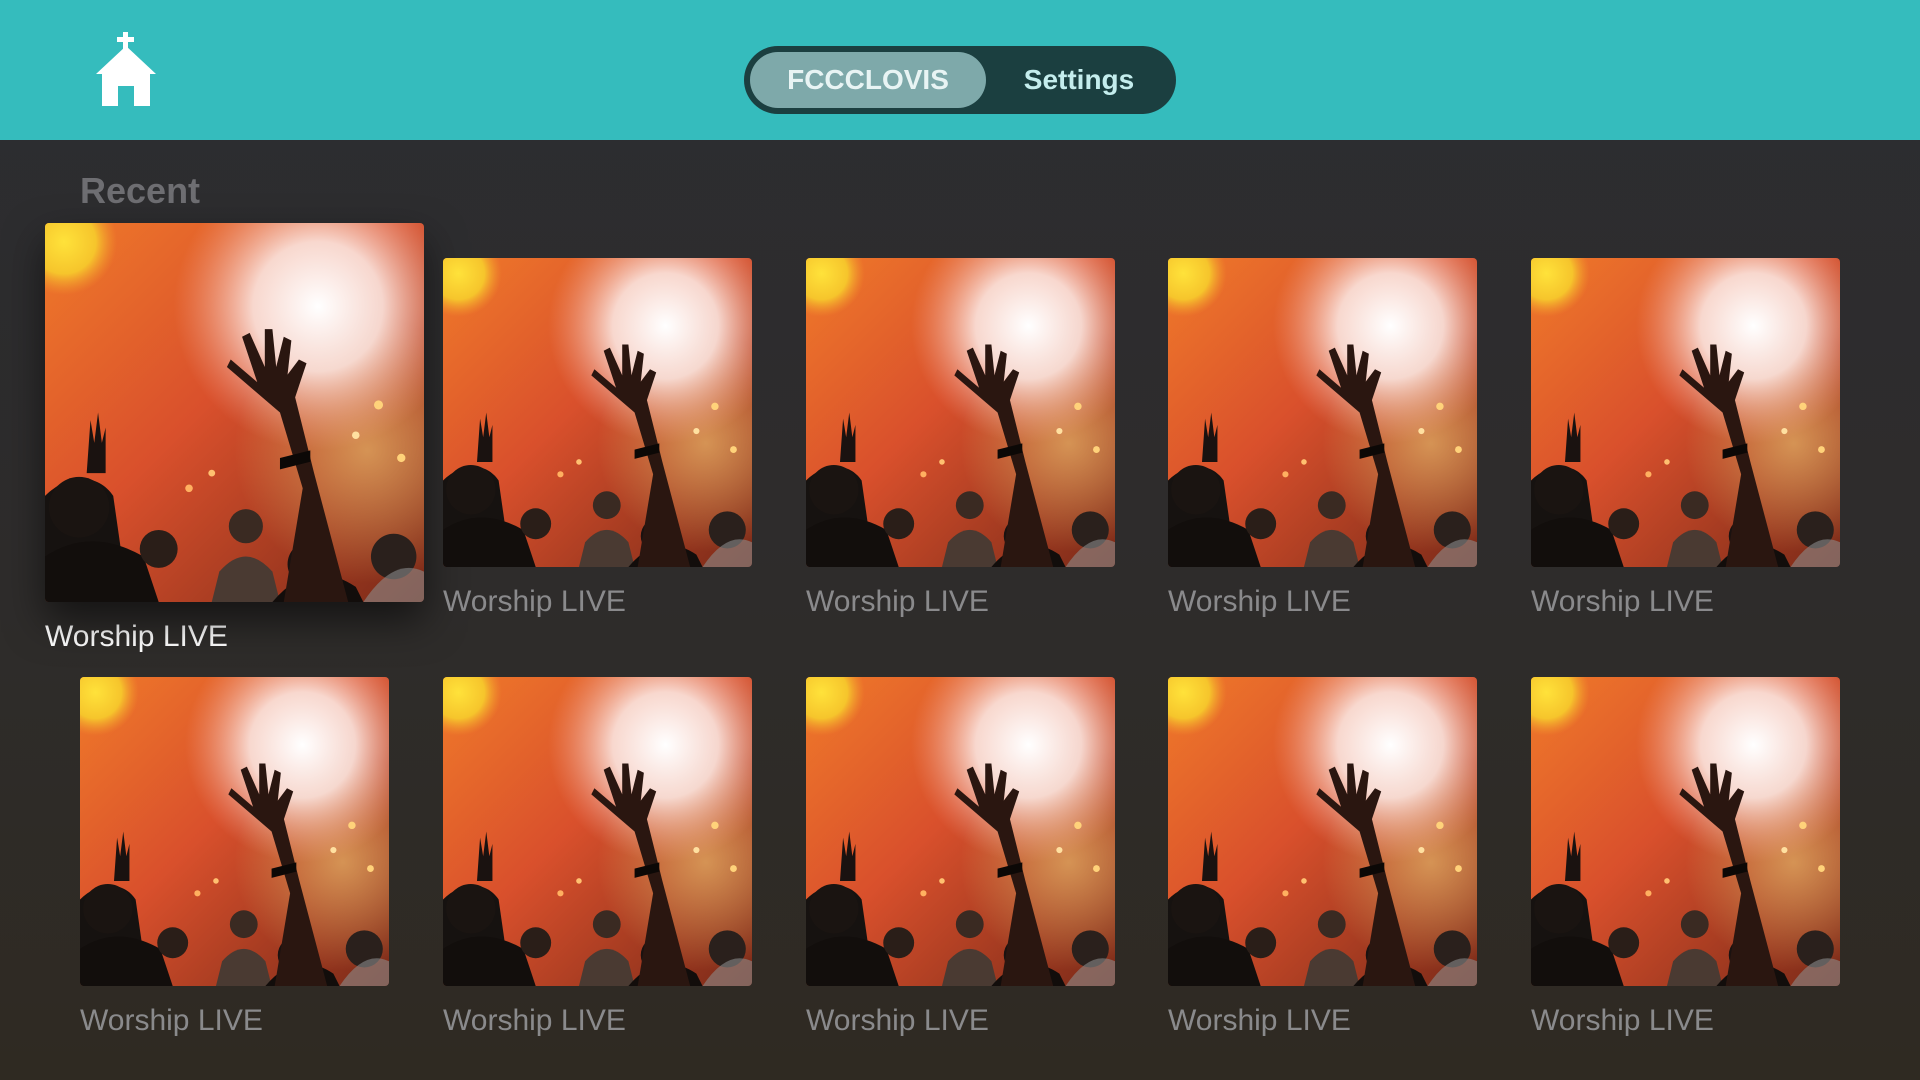  What do you see at coordinates (868, 80) in the screenshot?
I see `tab-fccclovis: FCCCLOVIS` at bounding box center [868, 80].